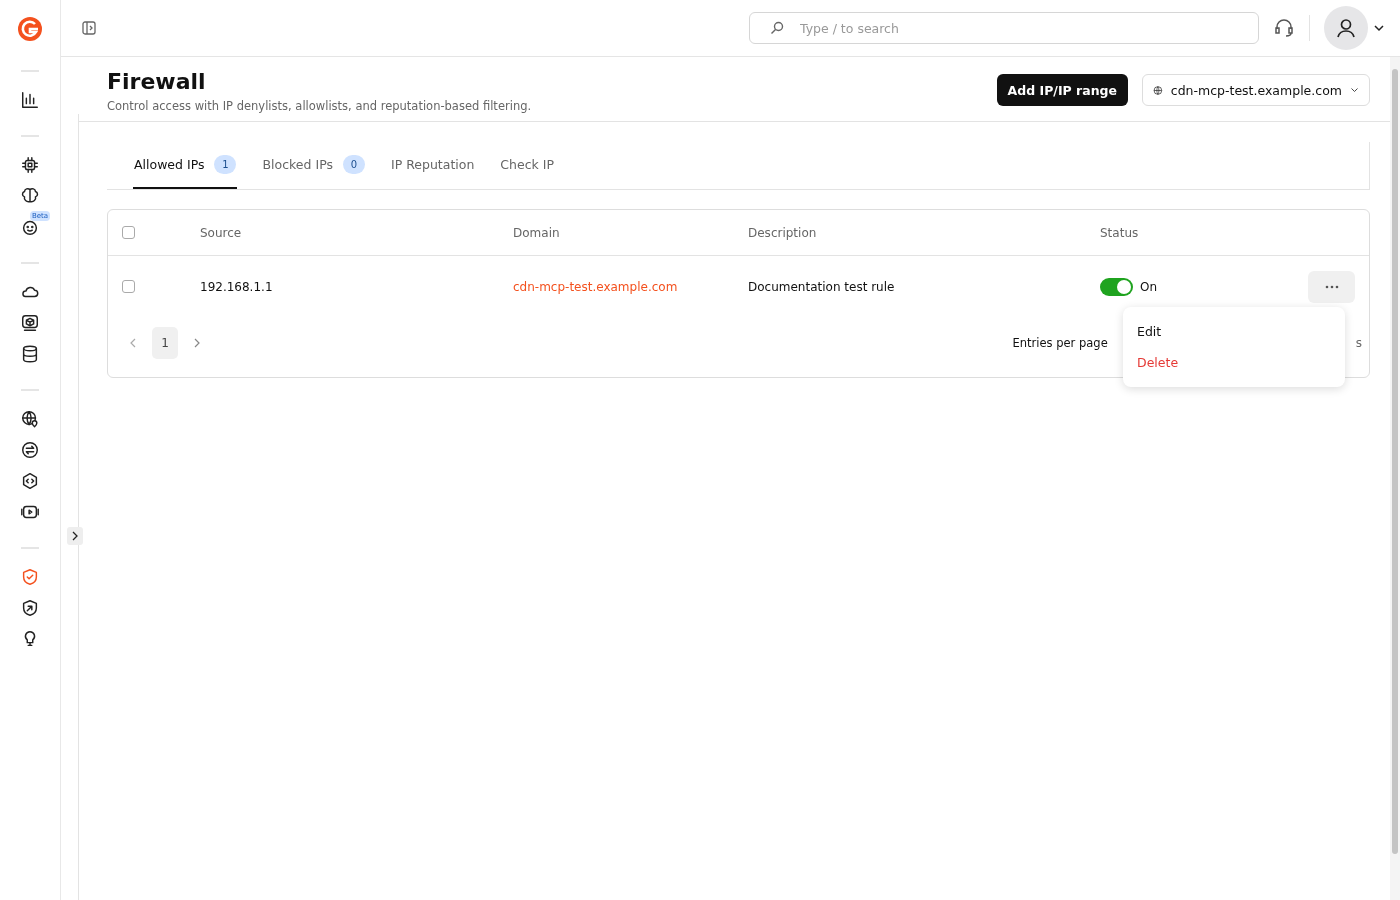 This screenshot has height=900, width=1400. What do you see at coordinates (783, 232) in the screenshot?
I see `column-header: Description` at bounding box center [783, 232].